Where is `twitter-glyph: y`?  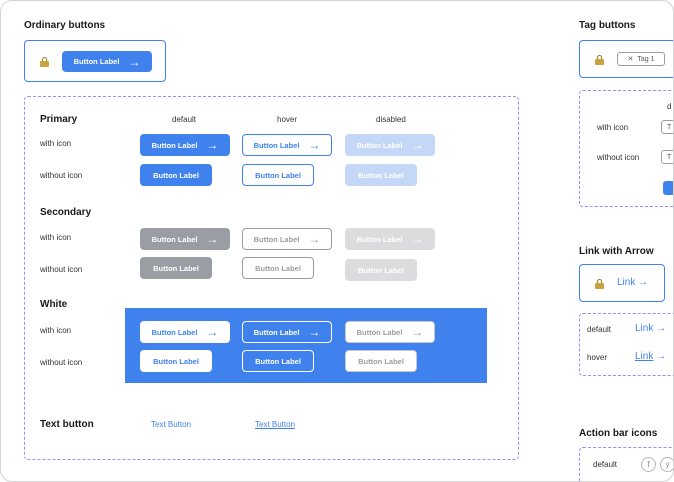 twitter-glyph: y is located at coordinates (667, 464).